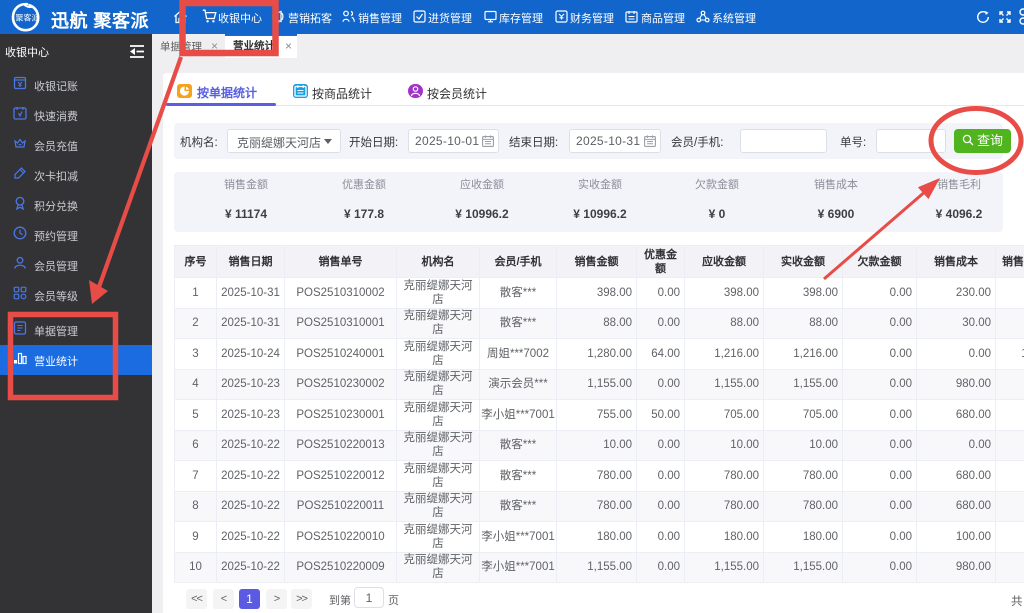  What do you see at coordinates (28, 18) in the screenshot?
I see `svg-text: 聚客派` at bounding box center [28, 18].